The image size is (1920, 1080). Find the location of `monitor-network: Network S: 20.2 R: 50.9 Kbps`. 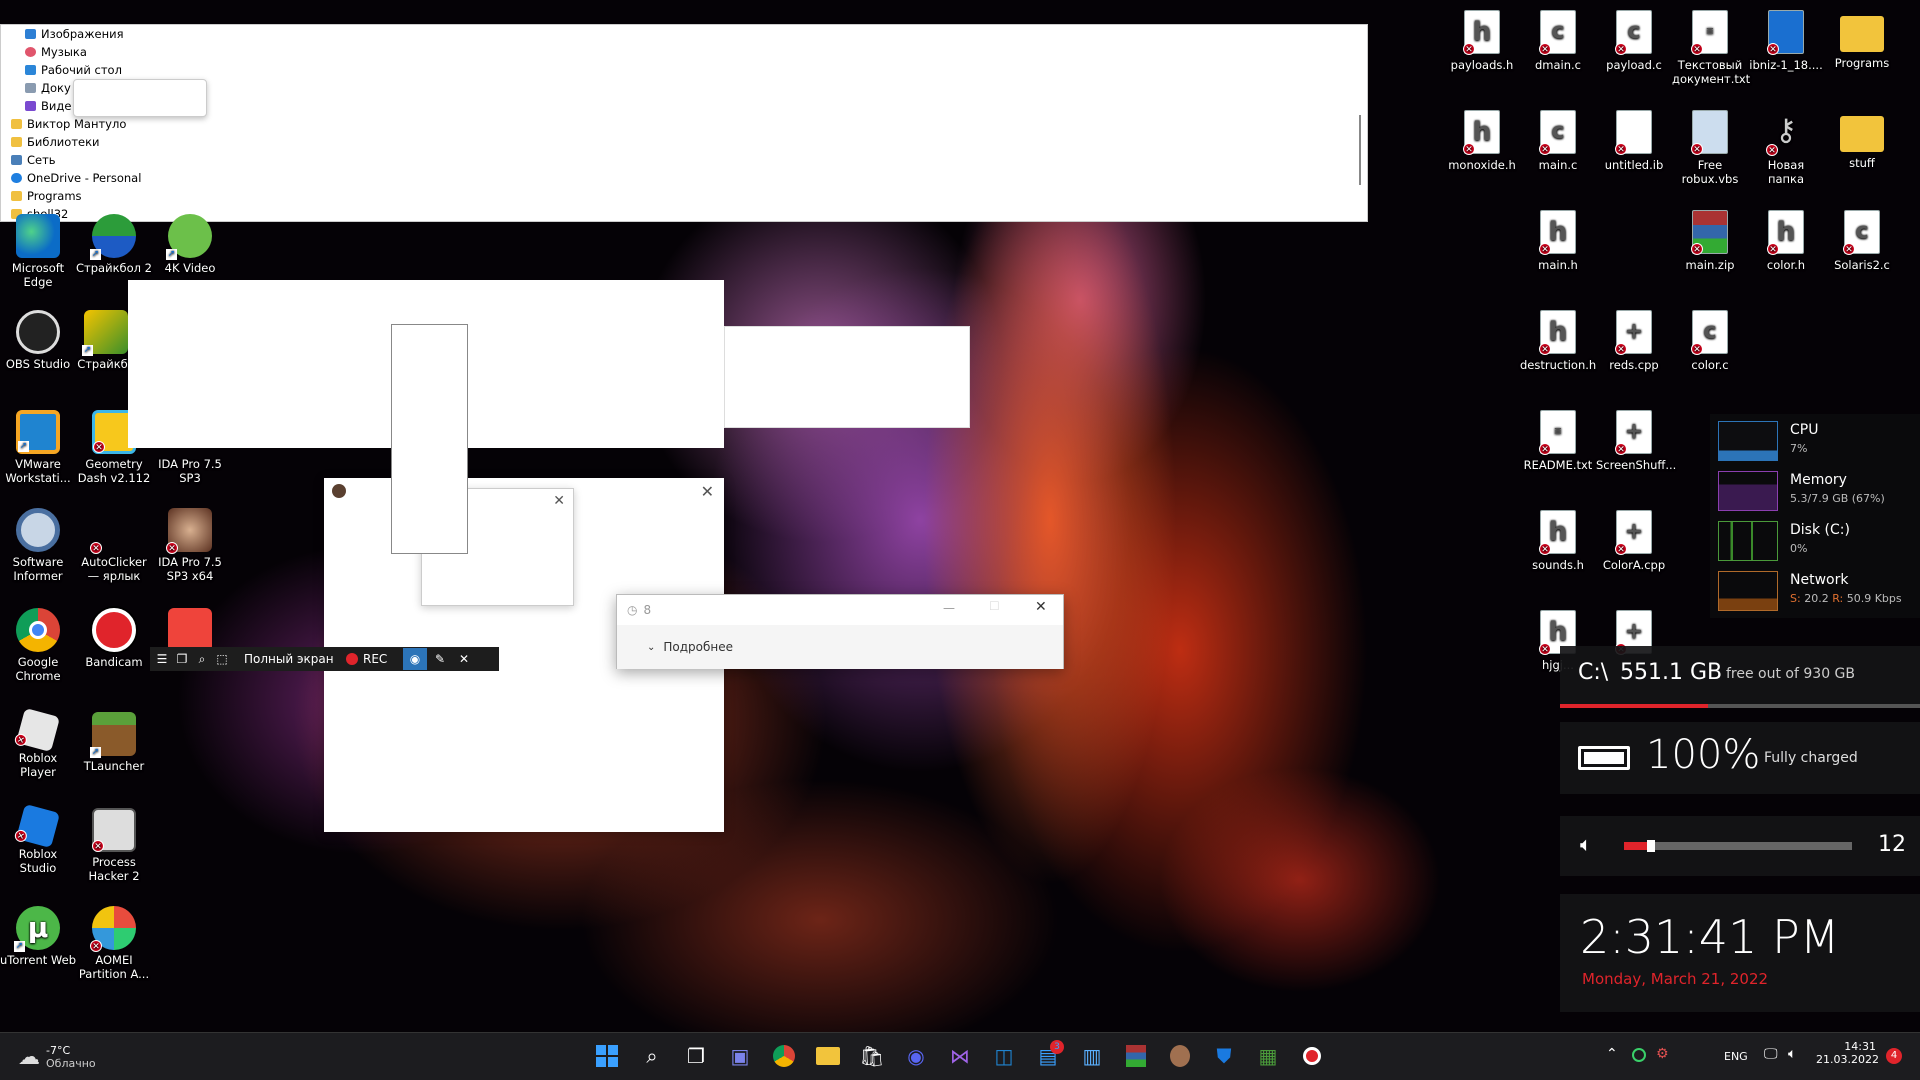

monitor-network: Network S: 20.2 R: 50.9 Kbps is located at coordinates (1815, 591).